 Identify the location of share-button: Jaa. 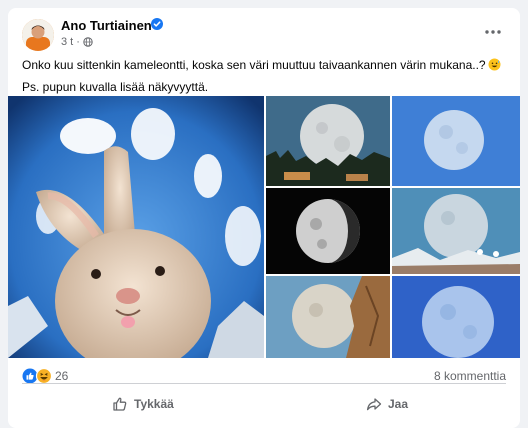
(387, 404).